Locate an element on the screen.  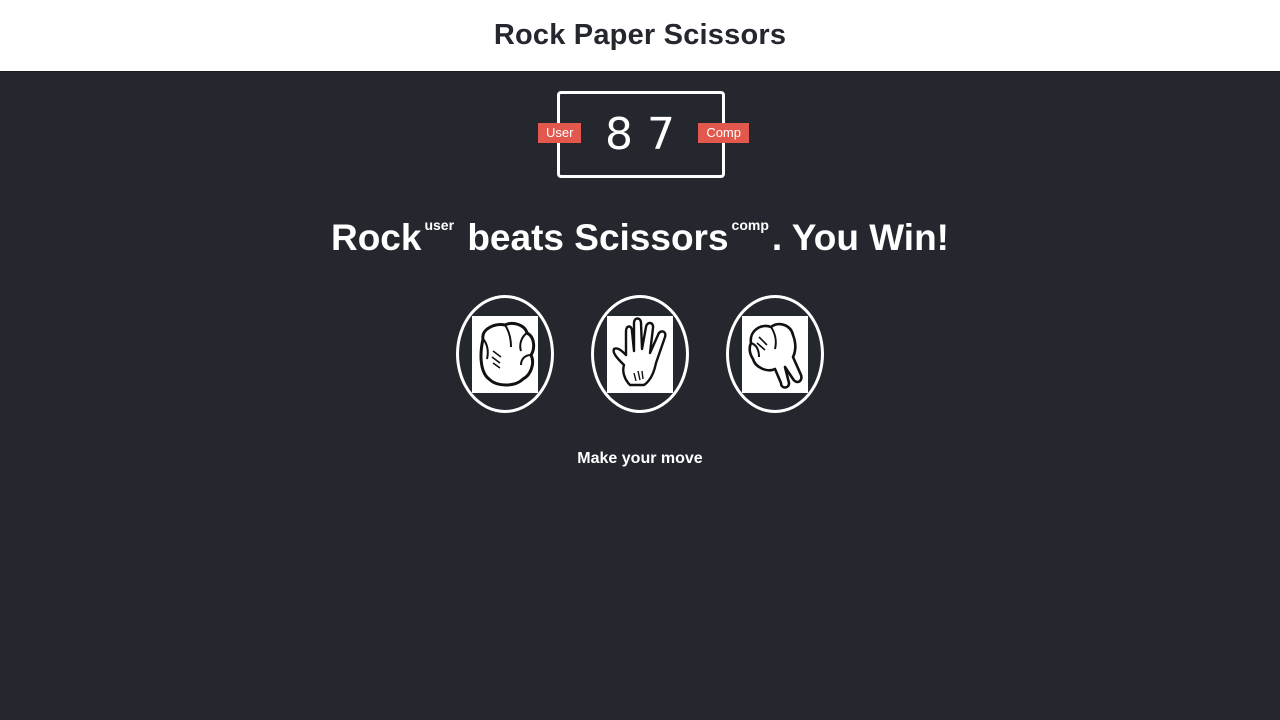
score-display: 8 7 is located at coordinates (641, 134).